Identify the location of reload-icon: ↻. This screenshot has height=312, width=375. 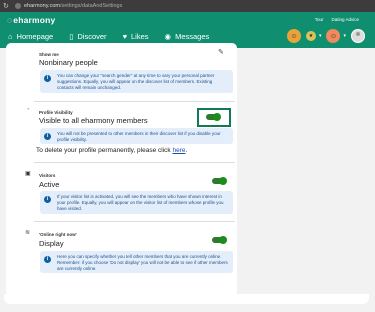
(6, 6).